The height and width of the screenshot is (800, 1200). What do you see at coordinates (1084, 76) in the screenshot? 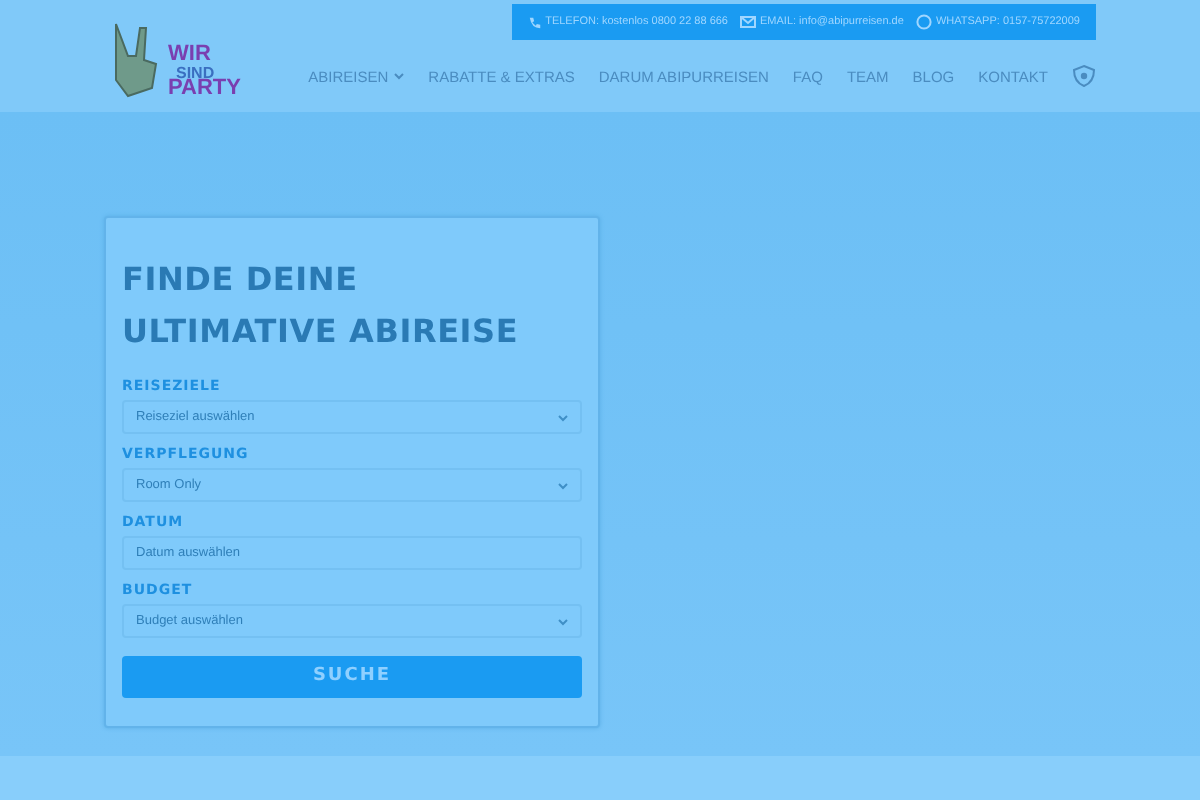
I see `shield-icon` at bounding box center [1084, 76].